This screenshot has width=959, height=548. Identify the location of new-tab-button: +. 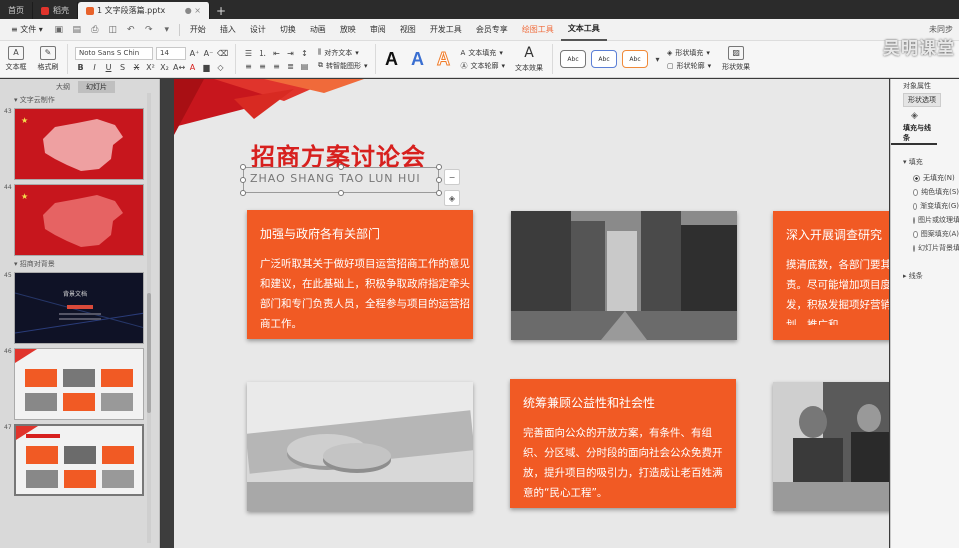
(221, 10).